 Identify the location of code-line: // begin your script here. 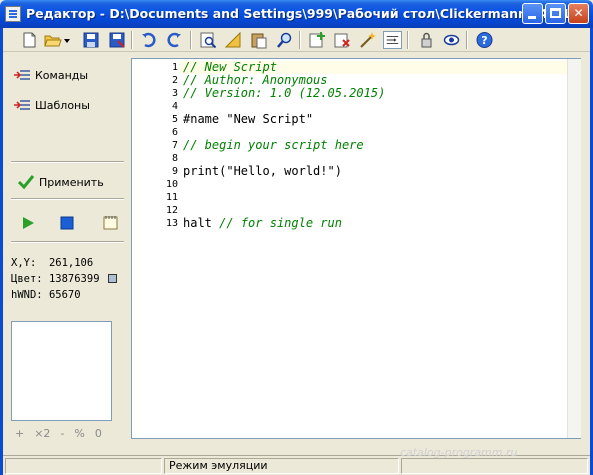
(273, 145).